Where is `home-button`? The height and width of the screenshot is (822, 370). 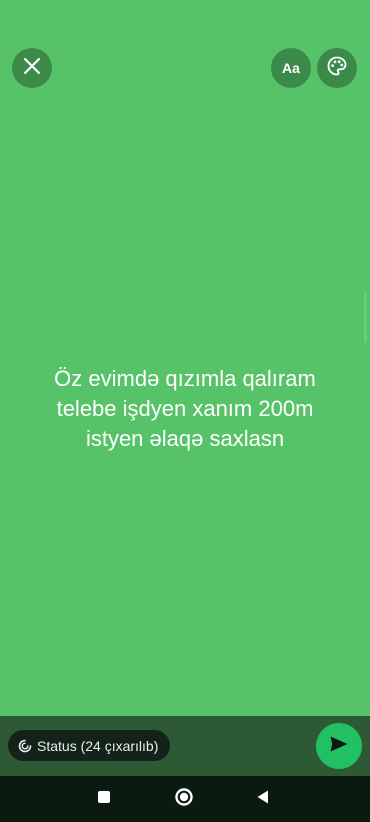
home-button is located at coordinates (184, 799).